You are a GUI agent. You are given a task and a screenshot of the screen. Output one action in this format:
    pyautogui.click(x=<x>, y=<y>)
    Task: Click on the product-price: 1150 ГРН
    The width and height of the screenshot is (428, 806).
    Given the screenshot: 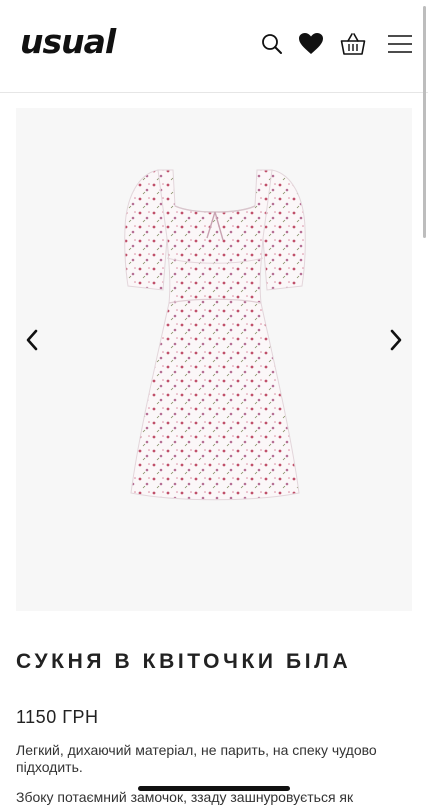 What is the action you would take?
    pyautogui.click(x=57, y=717)
    